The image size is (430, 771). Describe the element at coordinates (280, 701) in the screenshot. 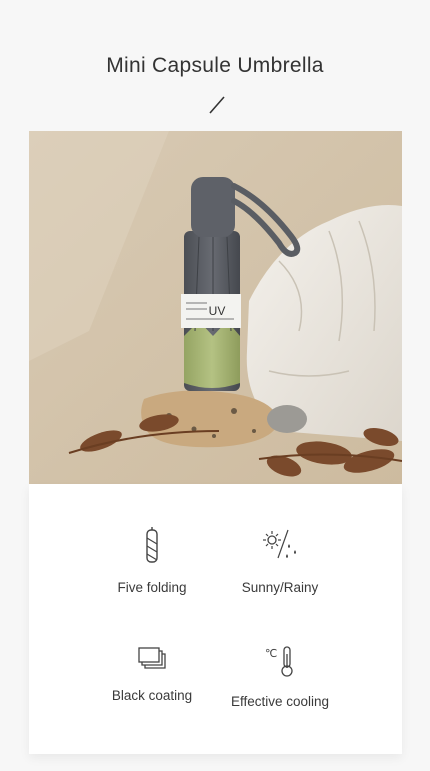

I see `feature-label: Effective cooling` at that location.